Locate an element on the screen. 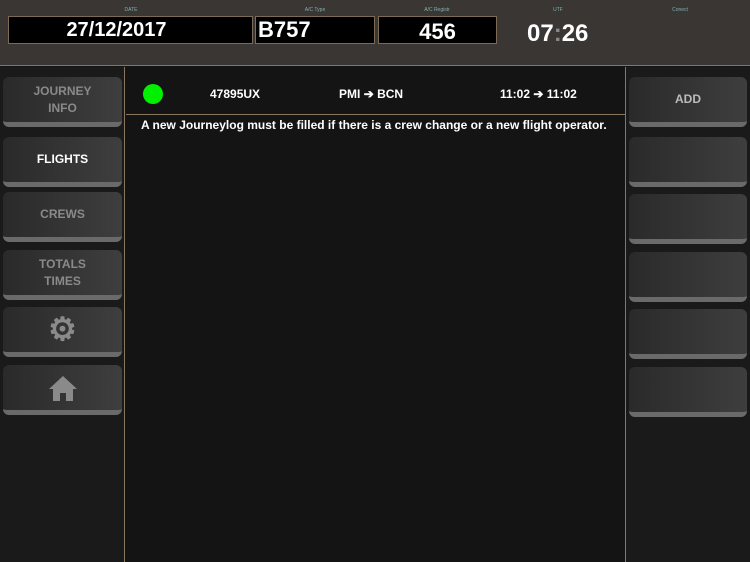 Image resolution: width=750 pixels, height=562 pixels. ac-type-field: B757 is located at coordinates (315, 30).